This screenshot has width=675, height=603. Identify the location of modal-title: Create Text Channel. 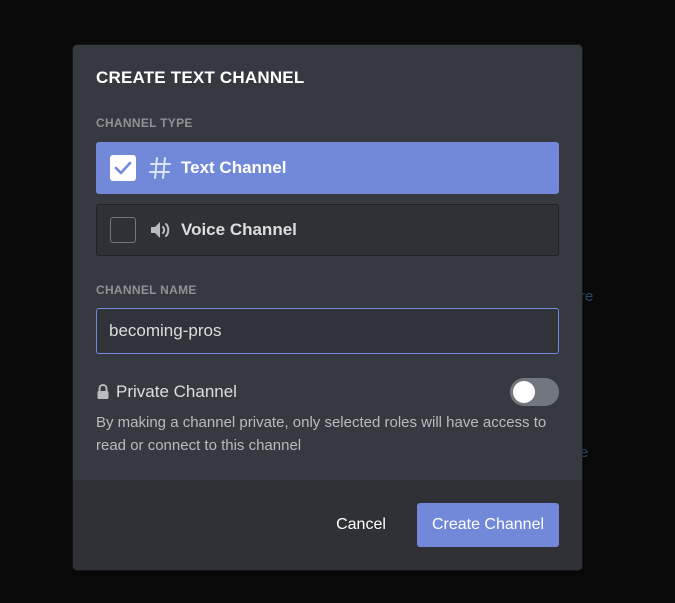
(200, 77).